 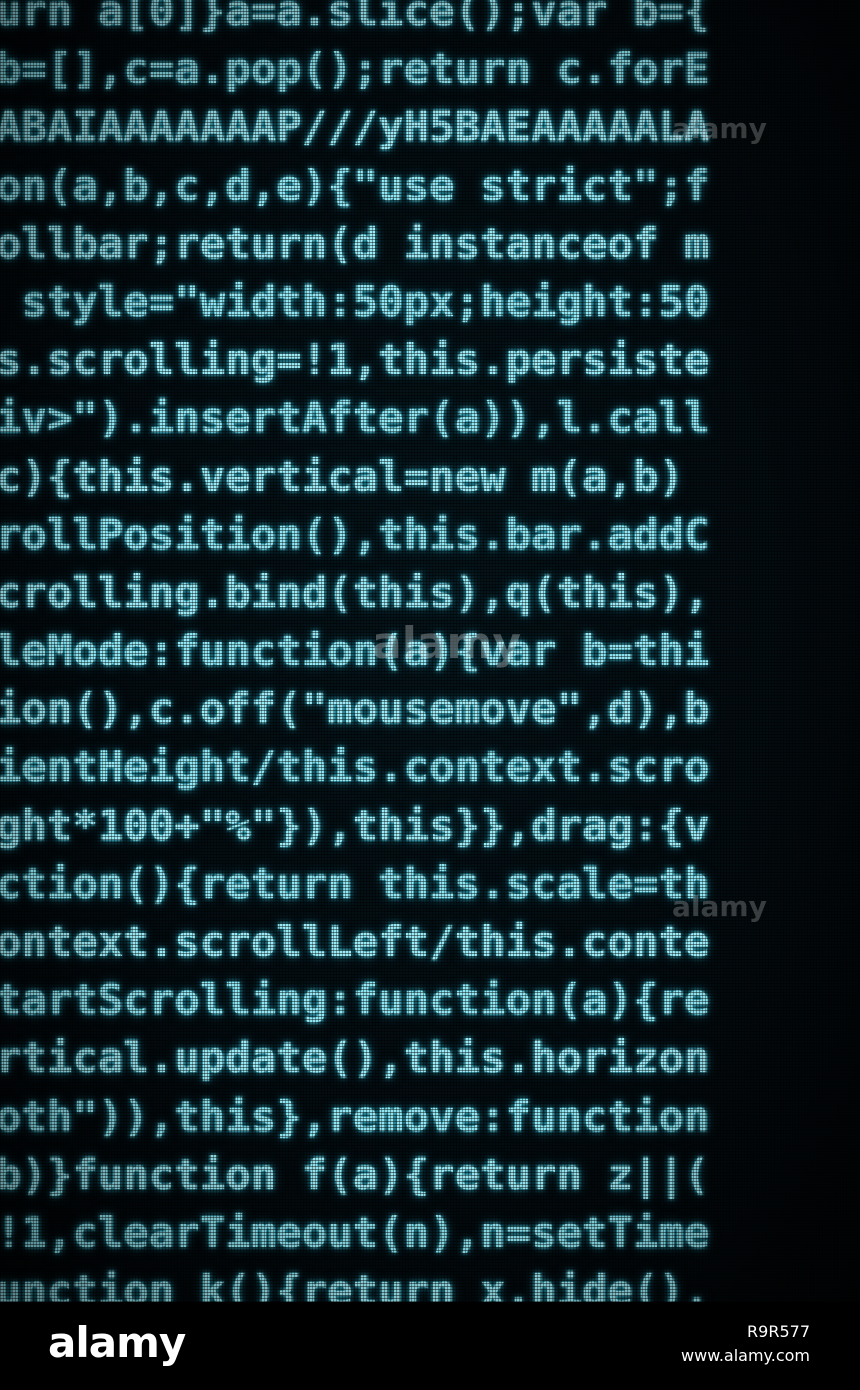 I want to click on code-line: iv>").insertAfter(a)),l.call, so click(x=355, y=418).